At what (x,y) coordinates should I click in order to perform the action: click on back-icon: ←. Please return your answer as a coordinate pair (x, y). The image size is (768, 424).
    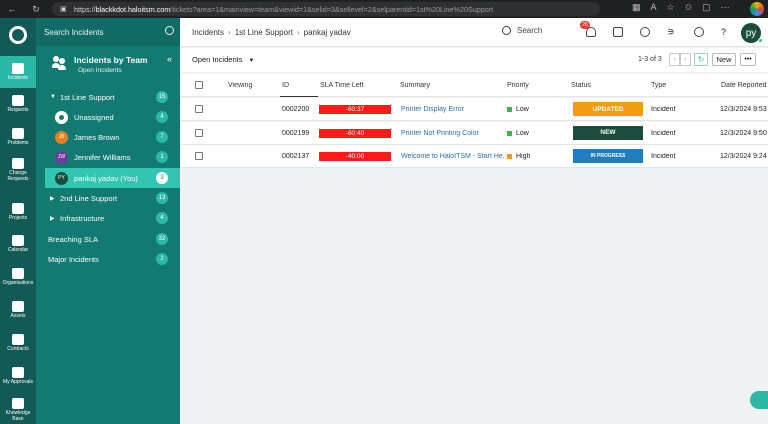
    Looking at the image, I should click on (12, 9).